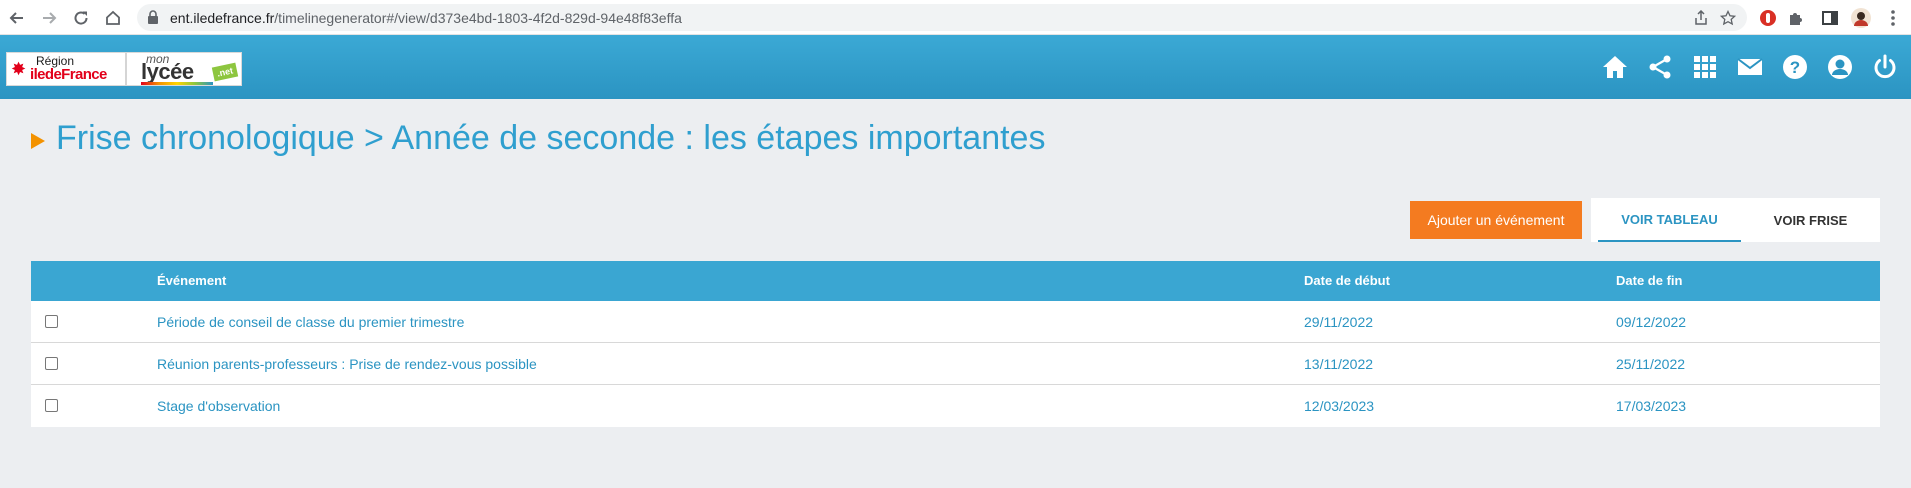  I want to click on monlycee-underline, so click(177, 83).